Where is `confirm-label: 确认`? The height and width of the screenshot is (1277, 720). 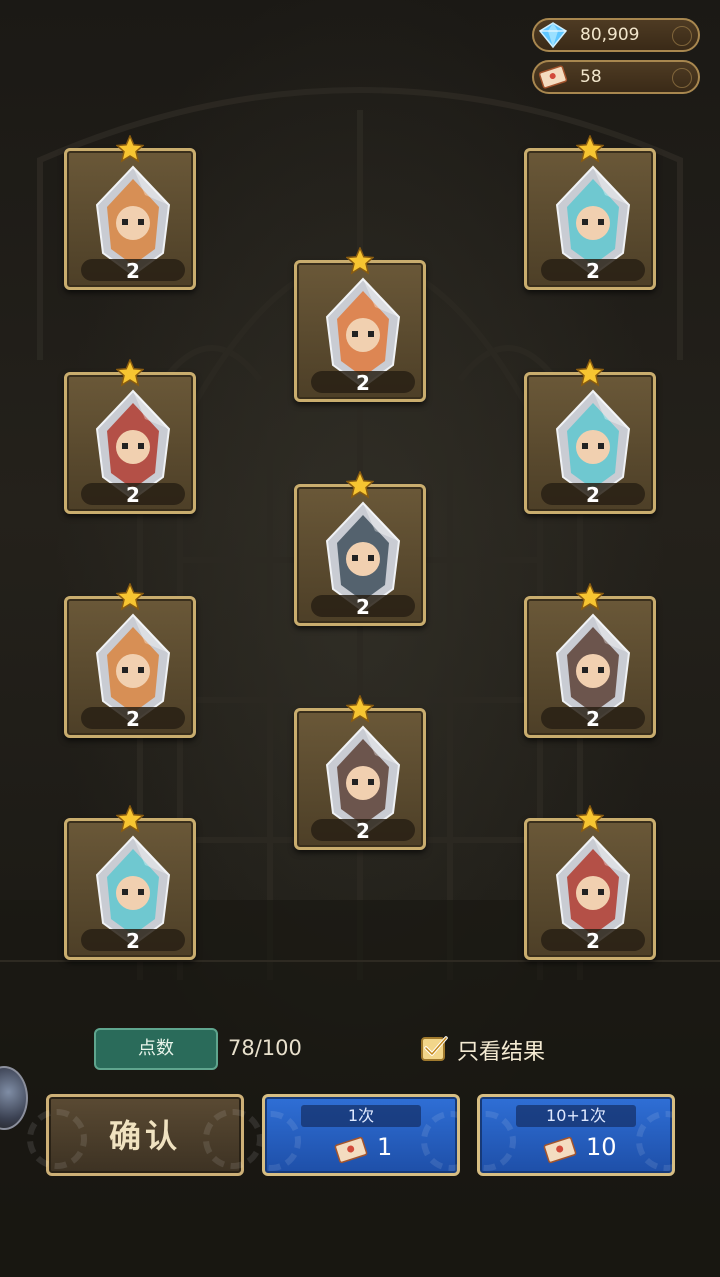
confirm-label: 确认 is located at coordinates (144, 1136).